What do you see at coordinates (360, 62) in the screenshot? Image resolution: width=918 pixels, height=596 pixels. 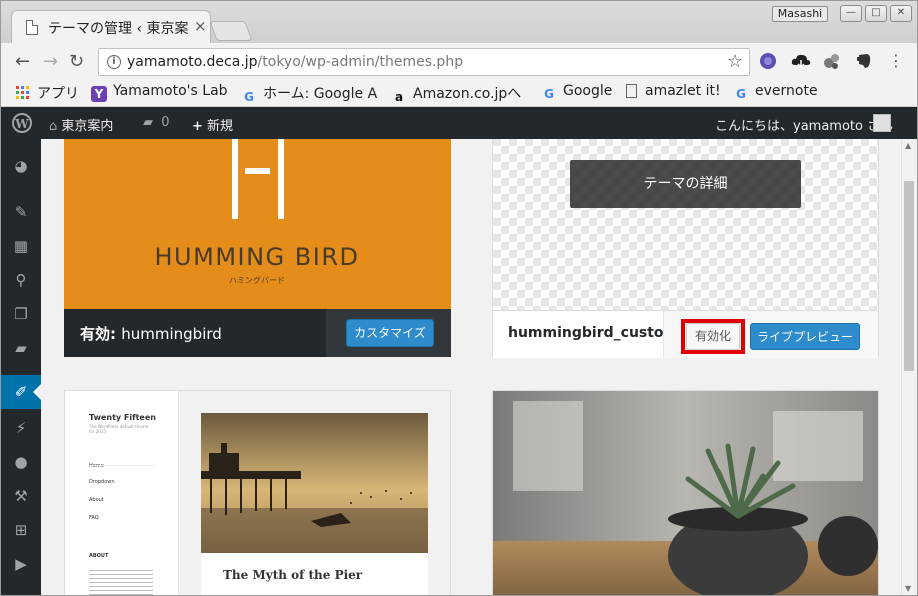 I see `url-path: /tokyo/wp-admin/themes.php` at bounding box center [360, 62].